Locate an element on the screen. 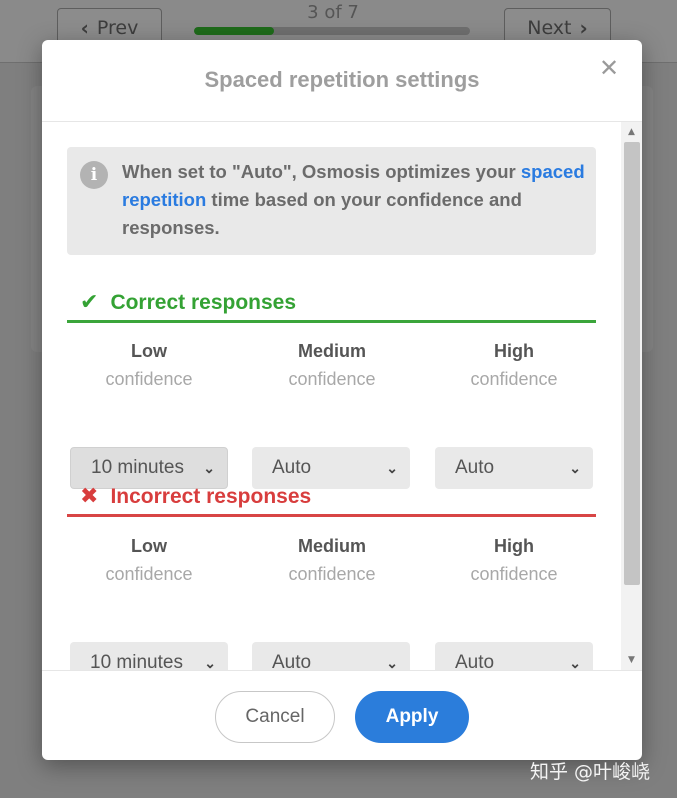 This screenshot has height=798, width=677. incorrect-low-select: 10 minutes ⌄ is located at coordinates (149, 656).